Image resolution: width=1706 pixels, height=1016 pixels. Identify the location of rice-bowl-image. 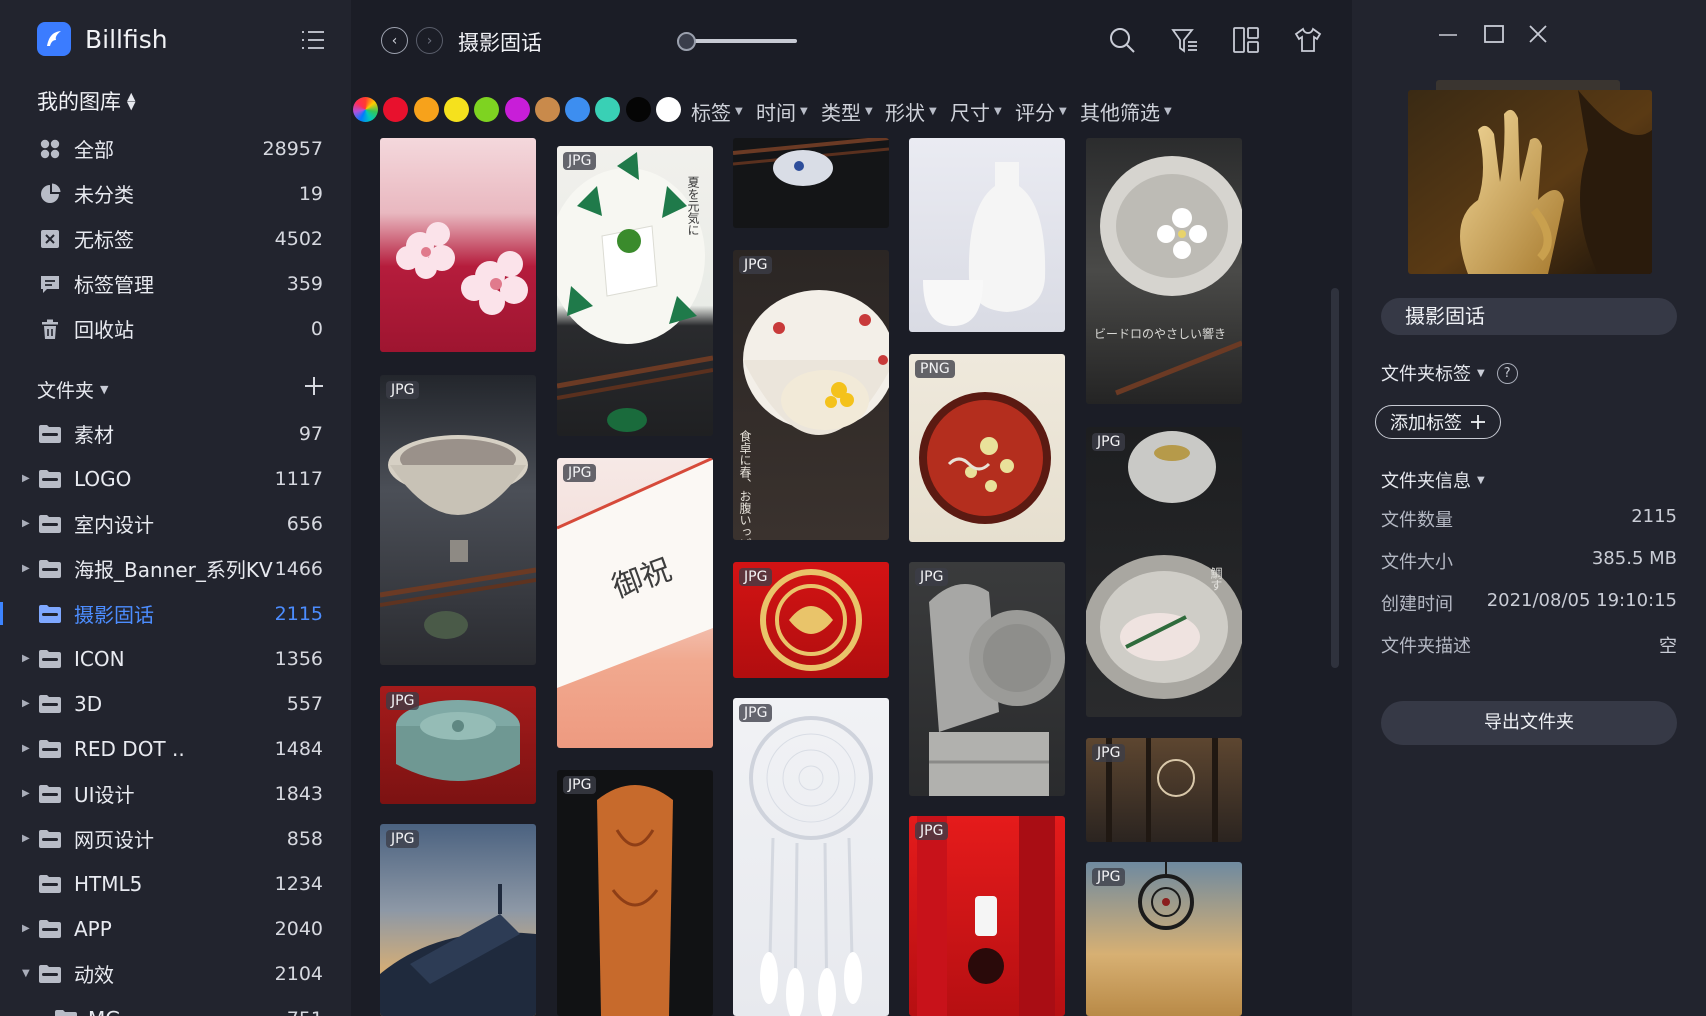
(458, 537).